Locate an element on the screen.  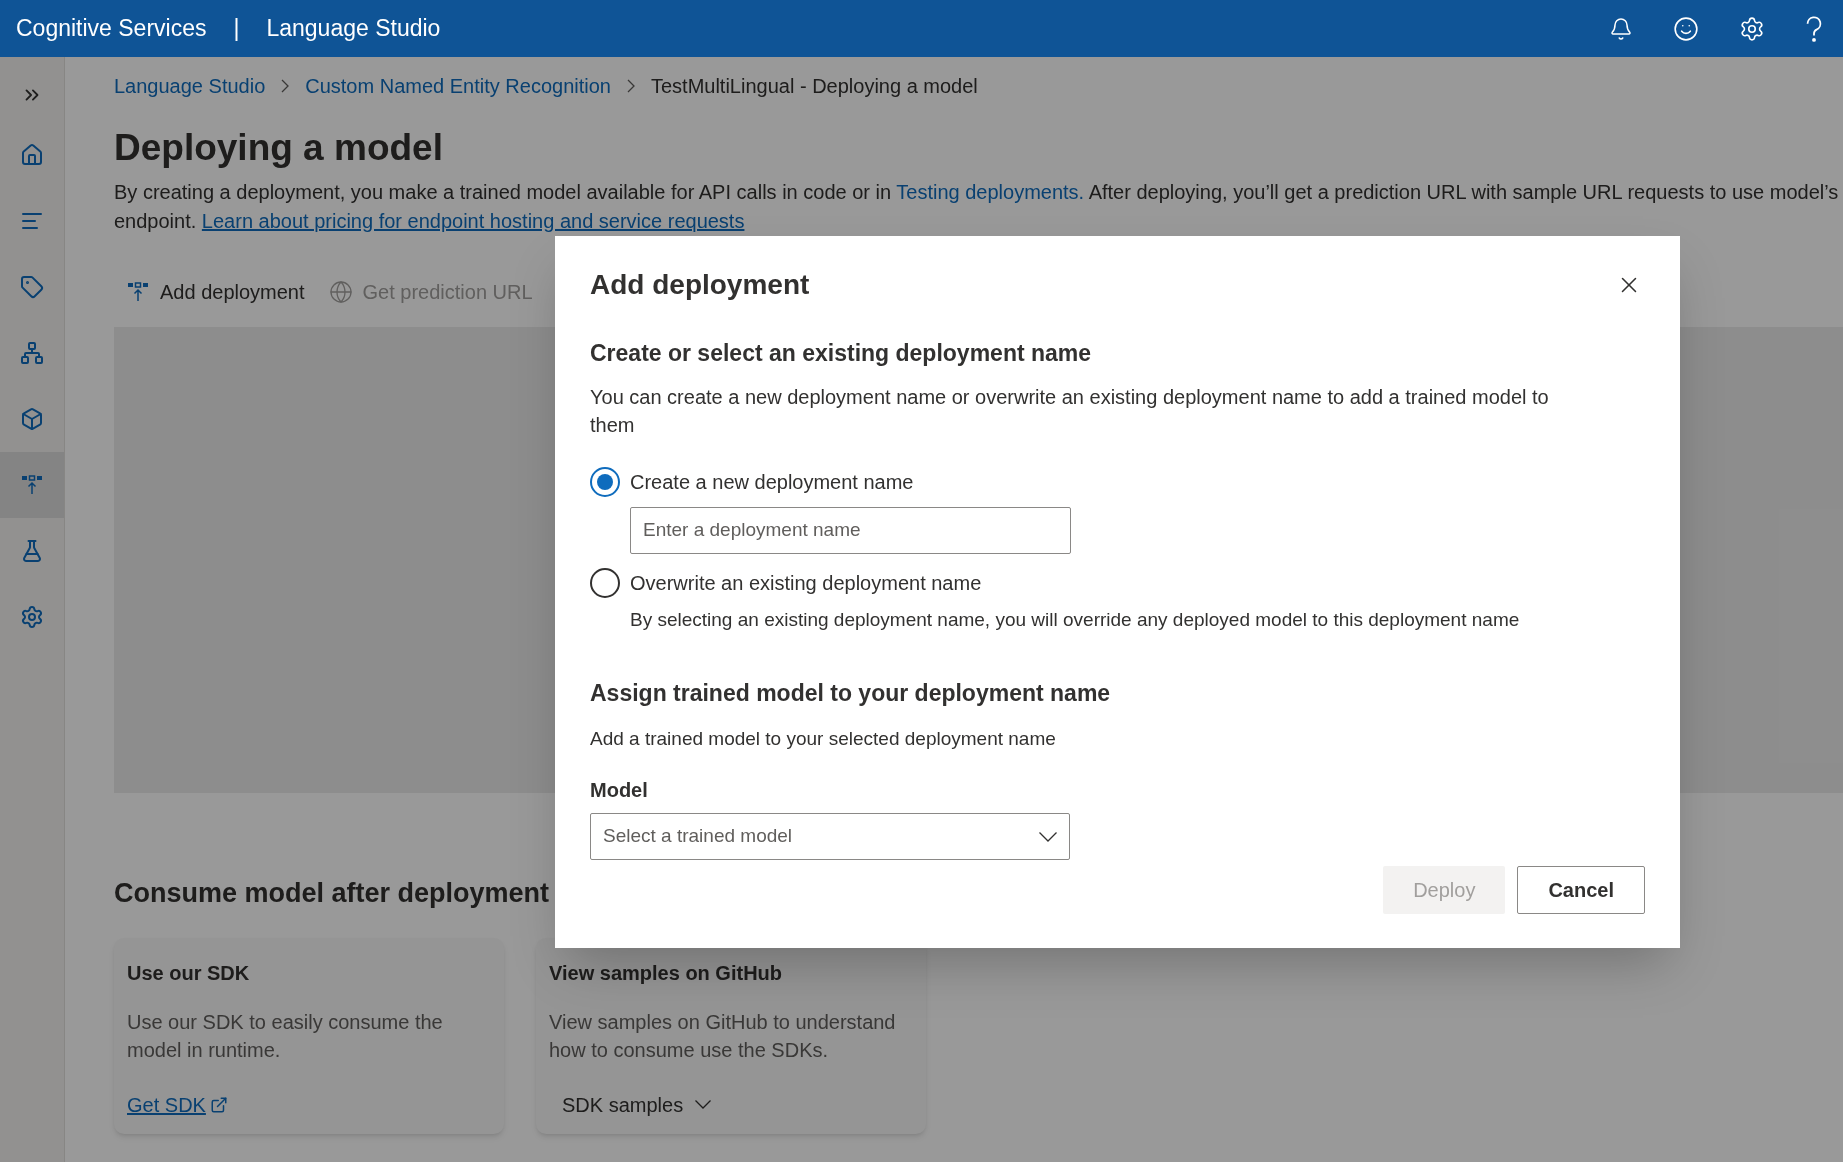
pricing-link: Learn about pricing for endpoint hosting and service requests is located at coordinates (473, 221).